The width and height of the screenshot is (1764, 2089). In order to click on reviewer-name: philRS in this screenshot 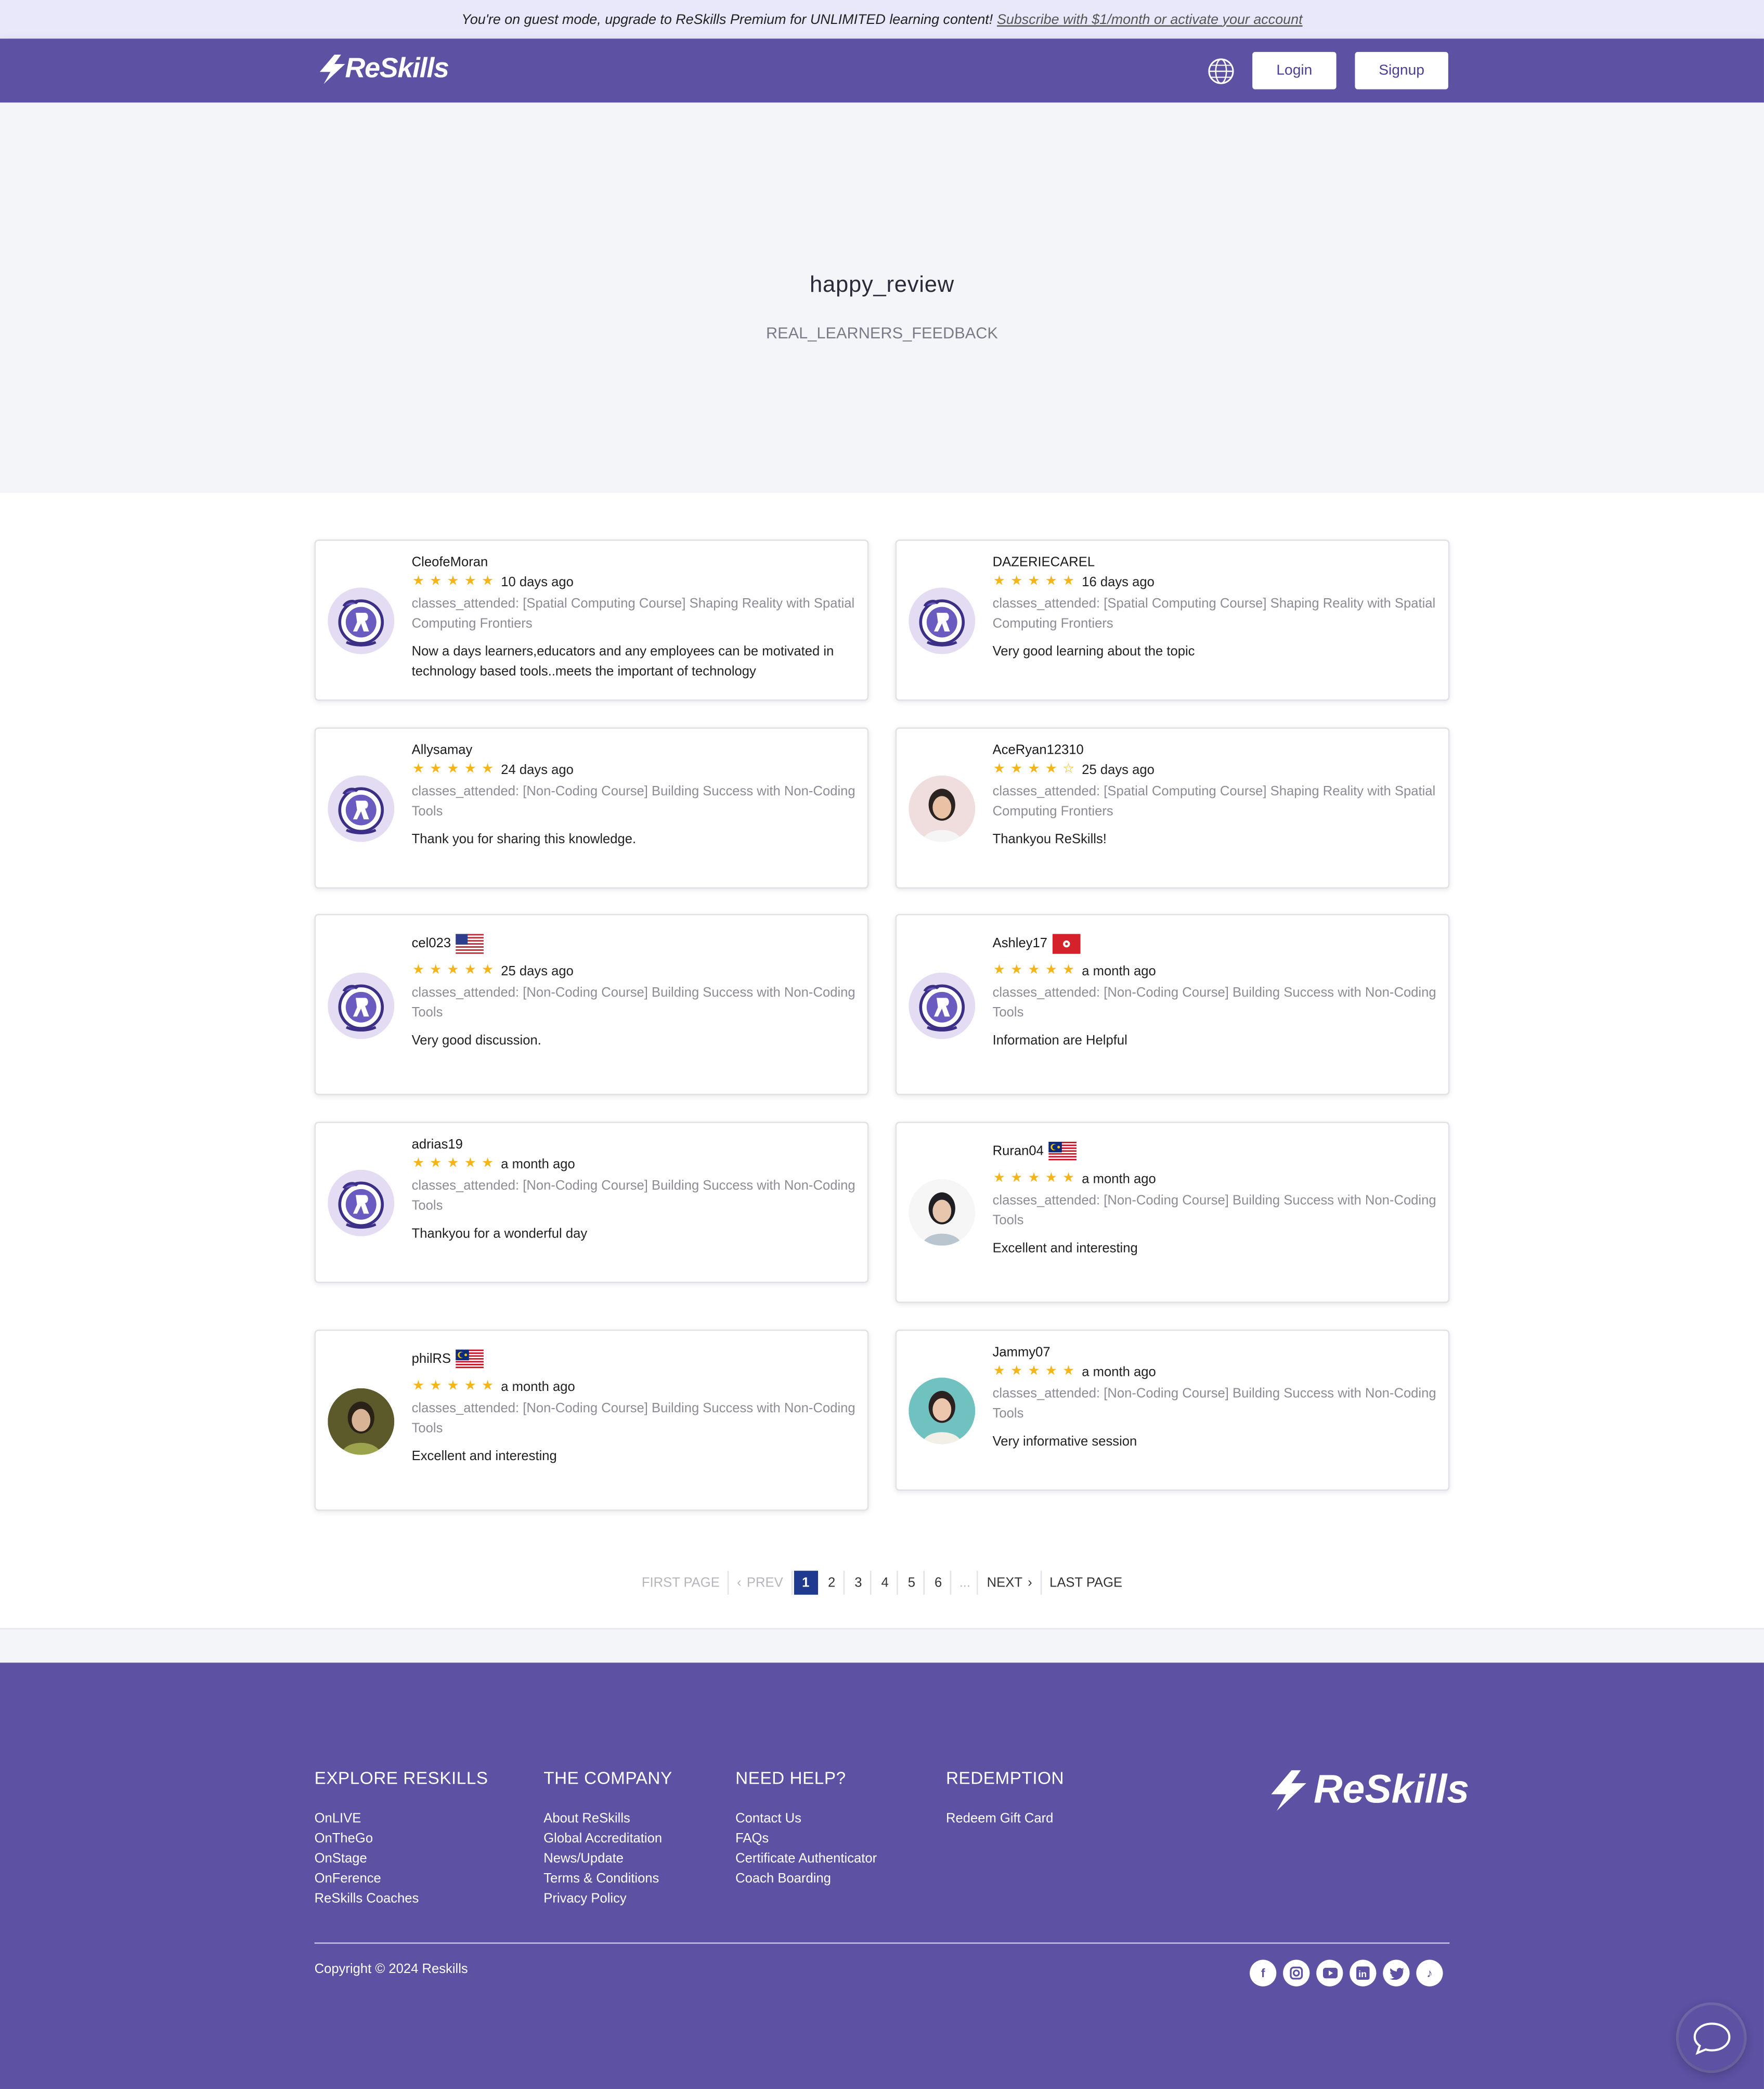, I will do `click(431, 1359)`.